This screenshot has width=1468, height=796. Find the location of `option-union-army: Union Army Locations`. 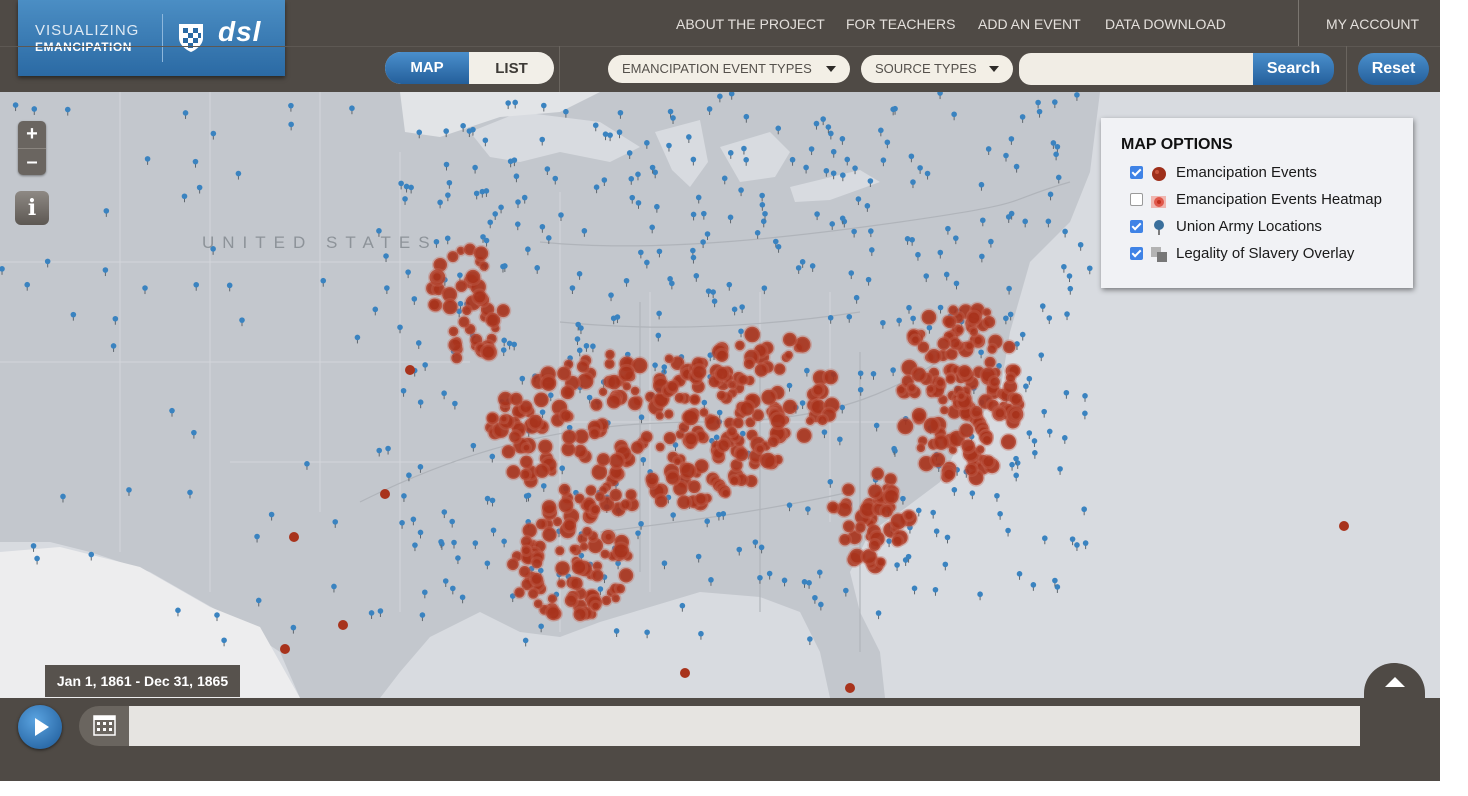

option-union-army: Union Army Locations is located at coordinates (1270, 227).